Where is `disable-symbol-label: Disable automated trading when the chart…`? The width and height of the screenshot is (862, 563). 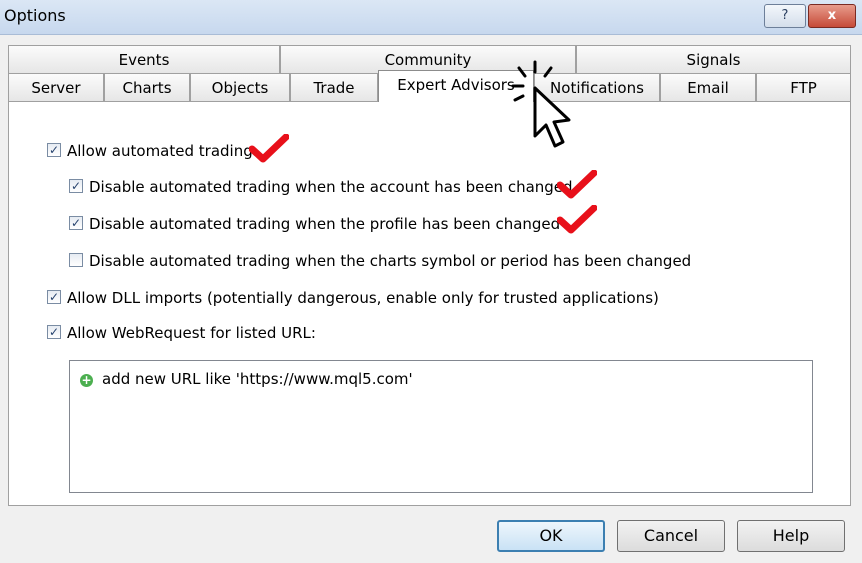 disable-symbol-label: Disable automated trading when the chart… is located at coordinates (390, 261).